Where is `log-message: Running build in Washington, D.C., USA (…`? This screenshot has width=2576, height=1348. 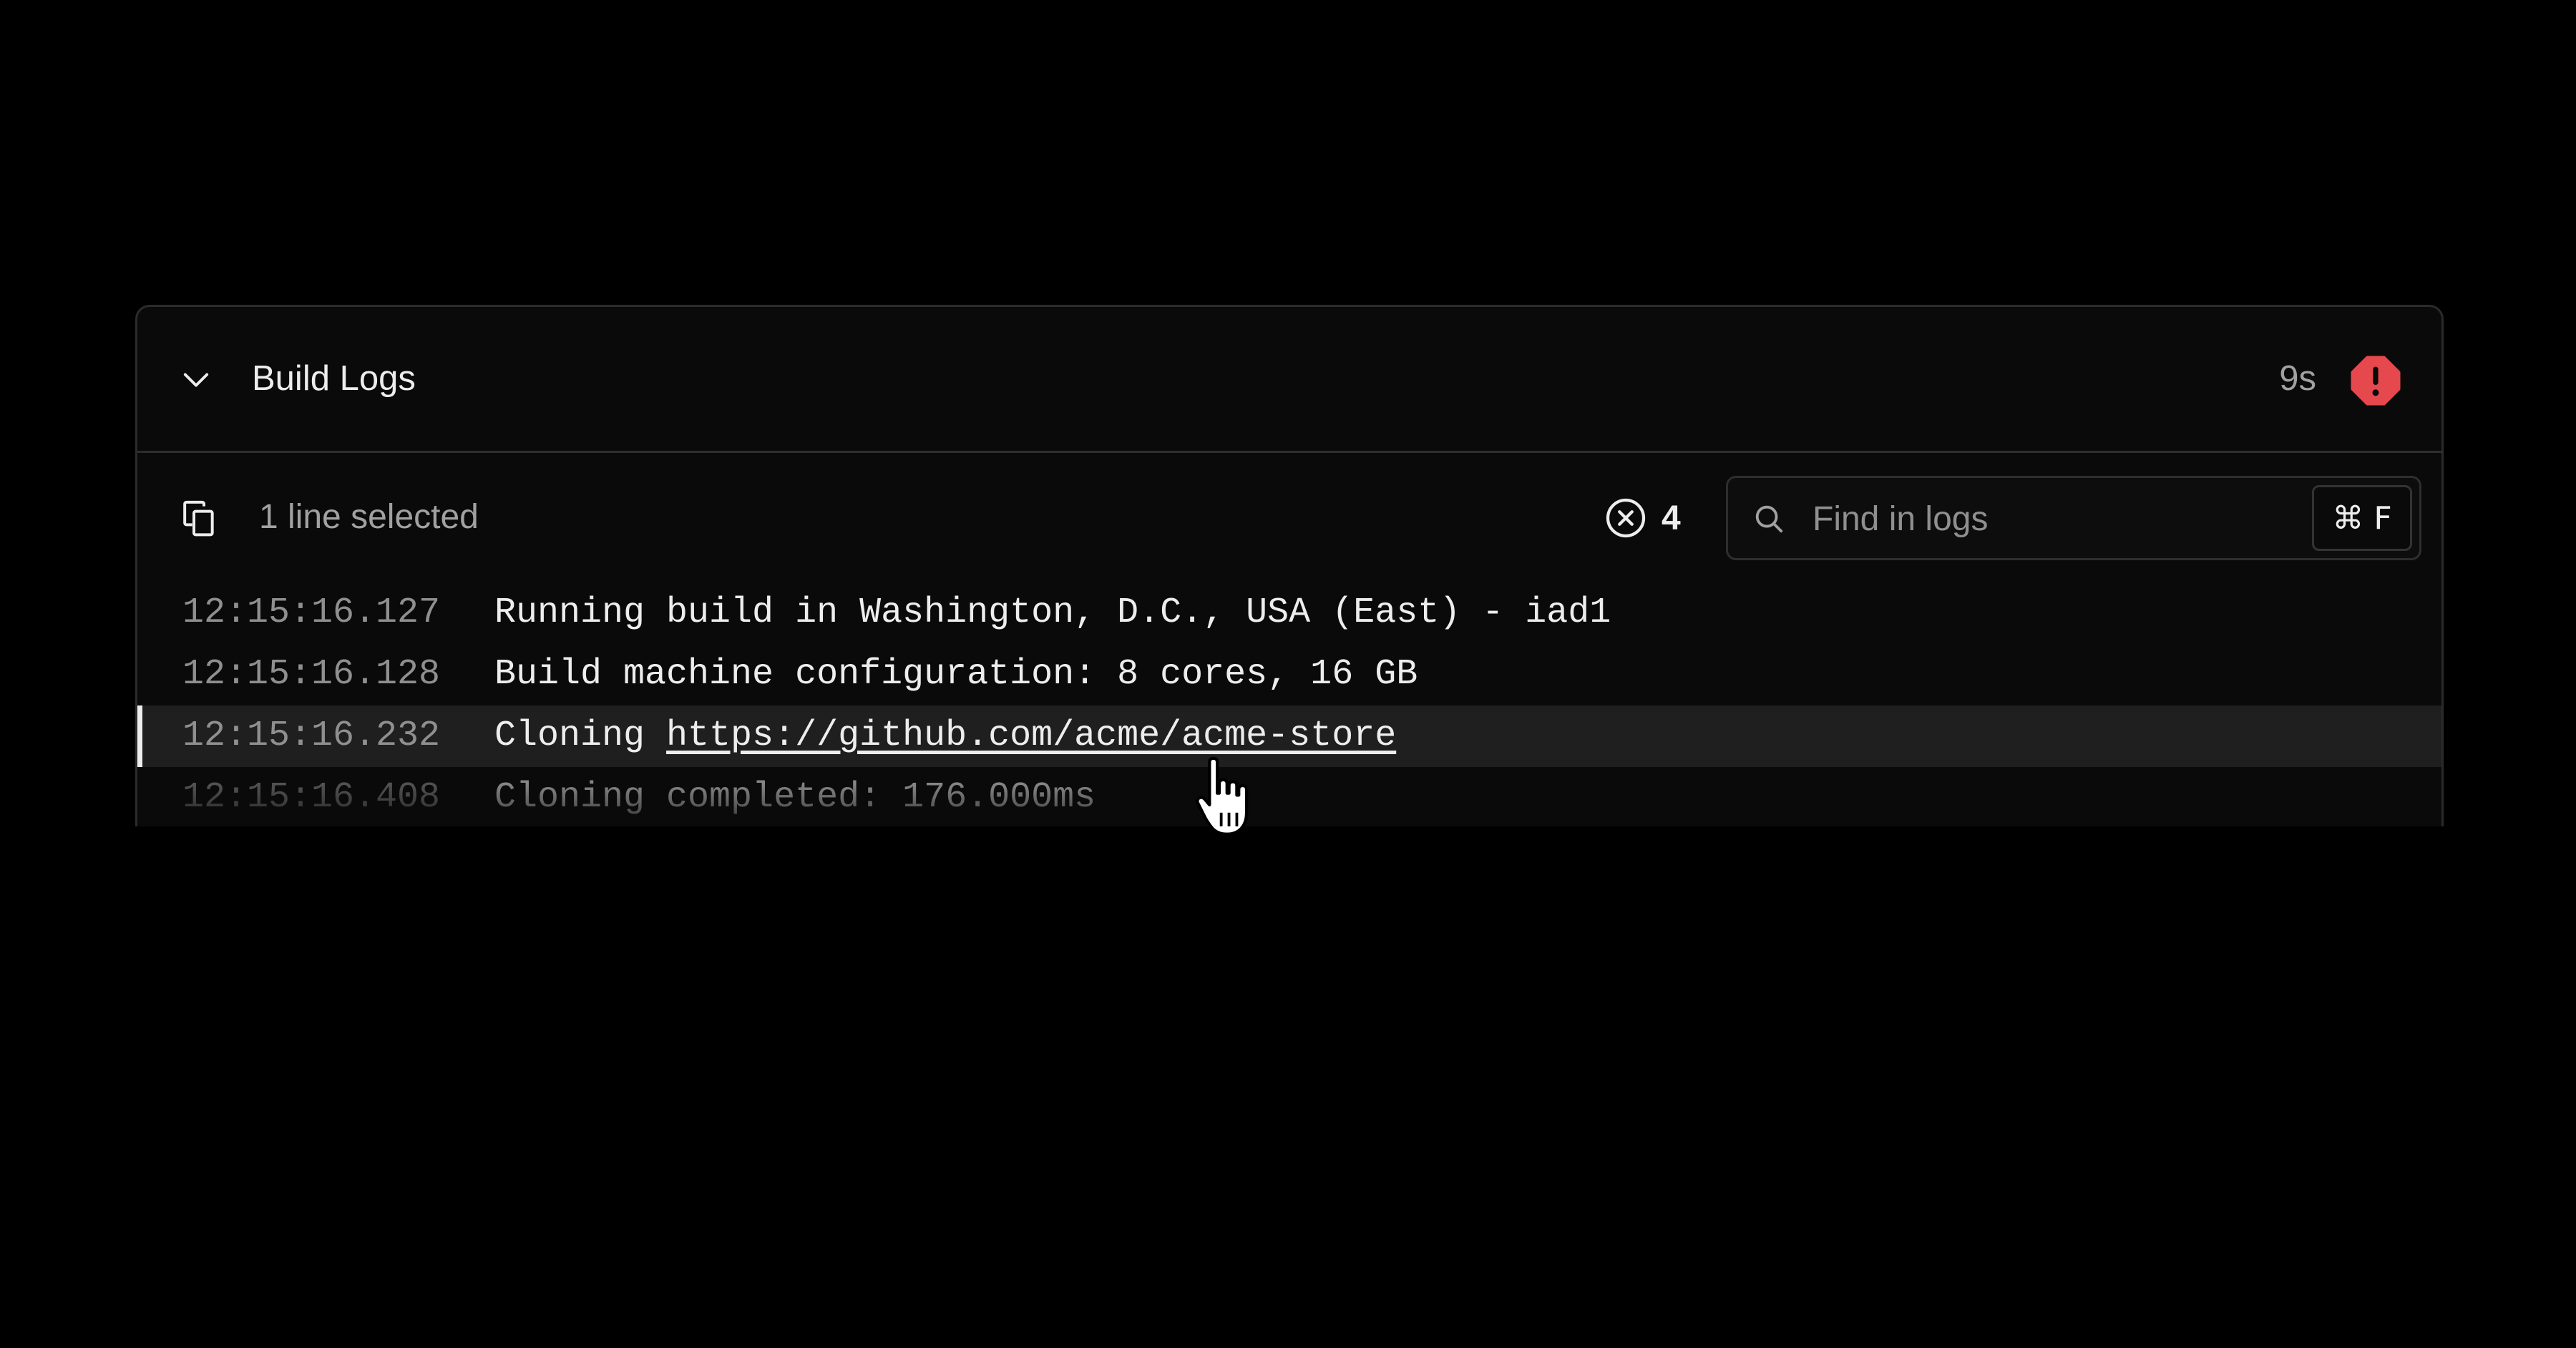 log-message: Running build in Washington, D.C., USA (… is located at coordinates (1052, 612).